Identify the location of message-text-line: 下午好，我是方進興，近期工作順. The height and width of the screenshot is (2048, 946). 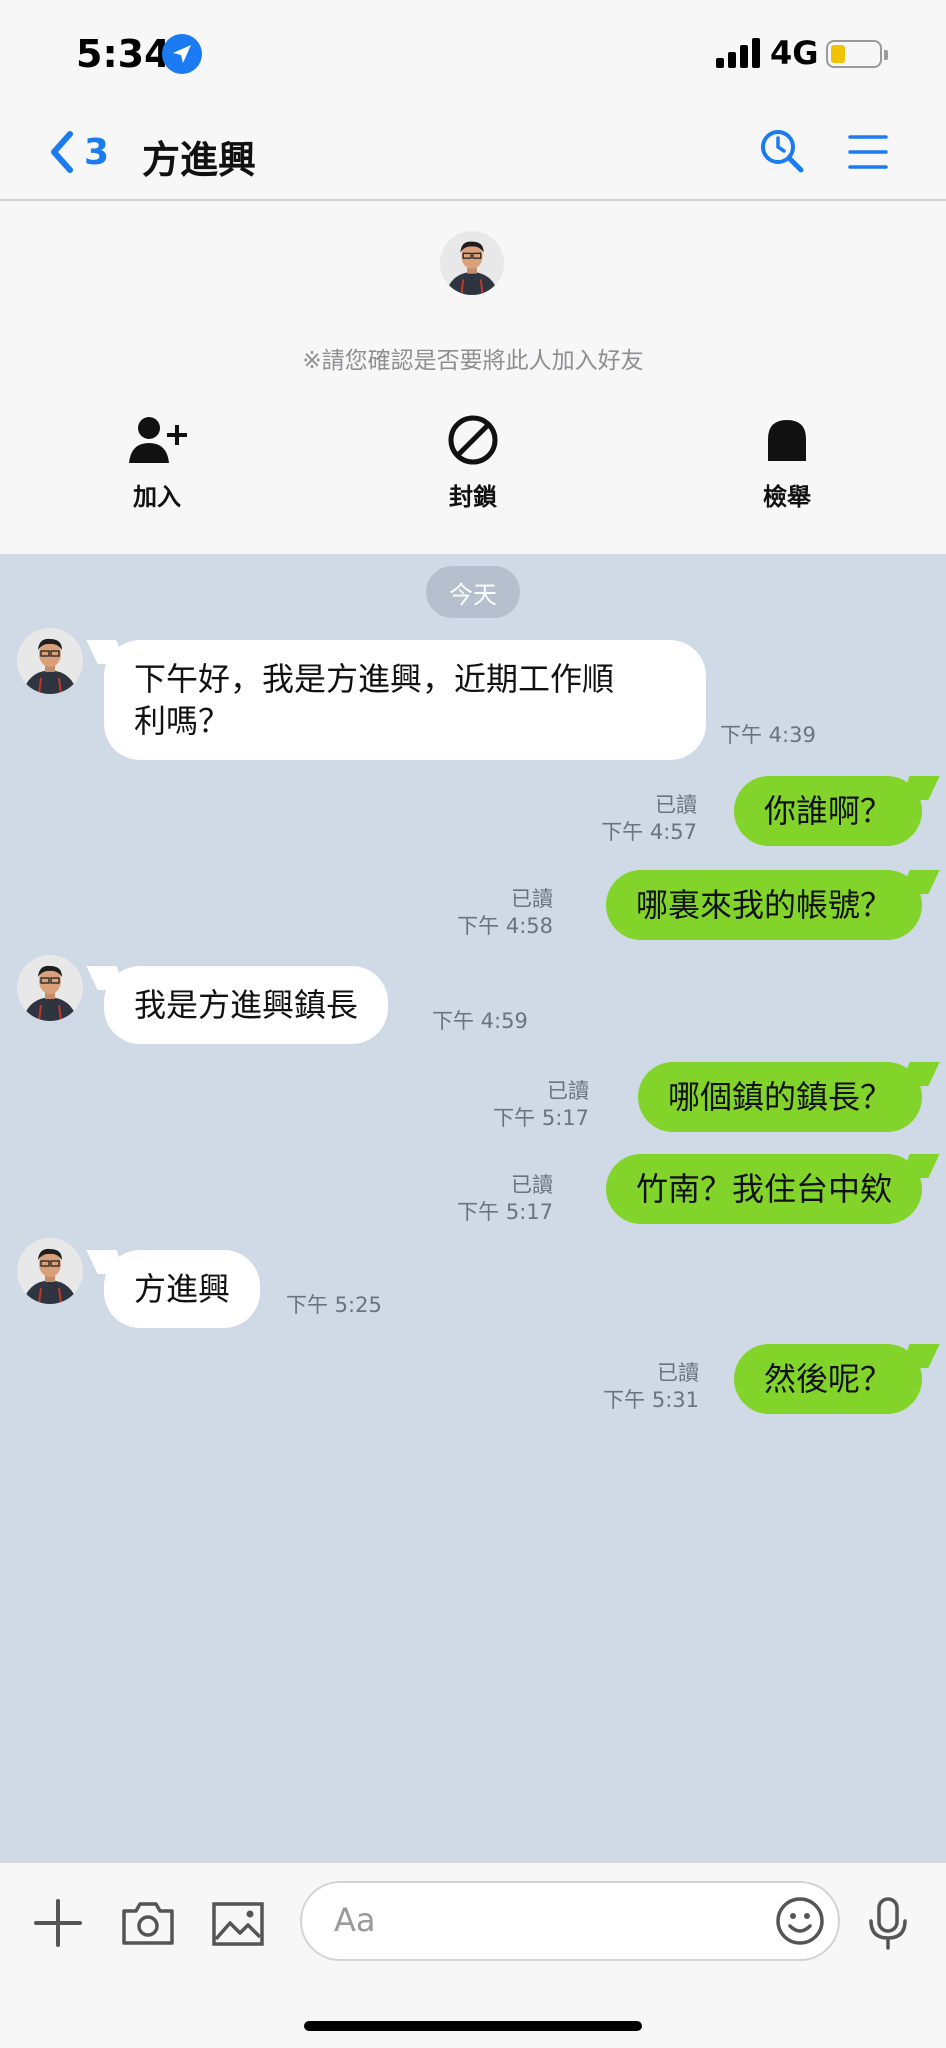
(374, 679).